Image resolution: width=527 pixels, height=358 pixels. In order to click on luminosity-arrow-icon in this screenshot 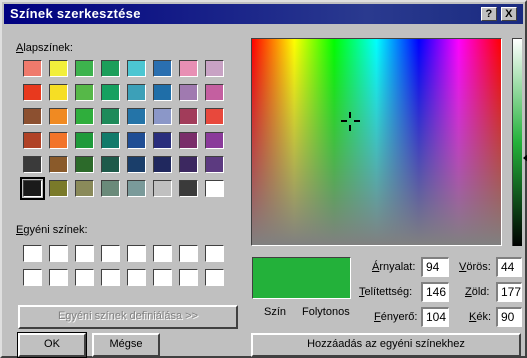, I will do `click(525, 158)`.